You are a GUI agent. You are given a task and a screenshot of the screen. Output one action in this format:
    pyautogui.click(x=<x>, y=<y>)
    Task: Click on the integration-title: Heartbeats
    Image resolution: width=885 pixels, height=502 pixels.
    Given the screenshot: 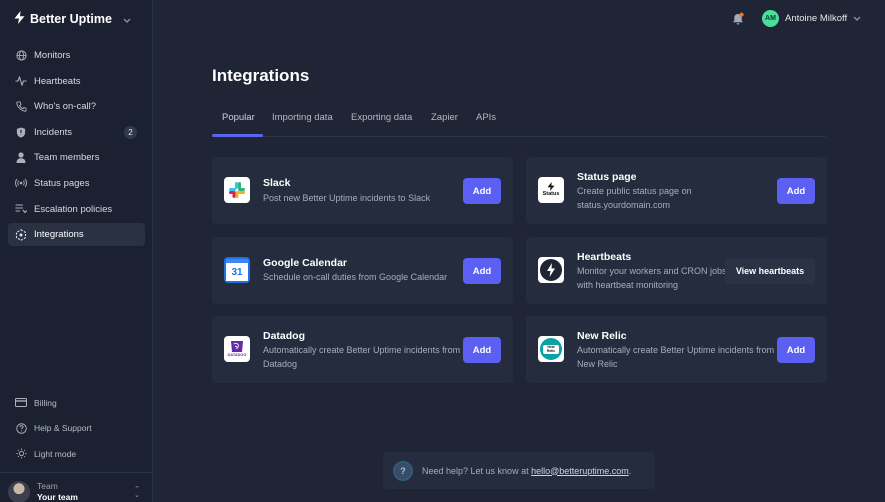 What is the action you would take?
    pyautogui.click(x=604, y=257)
    